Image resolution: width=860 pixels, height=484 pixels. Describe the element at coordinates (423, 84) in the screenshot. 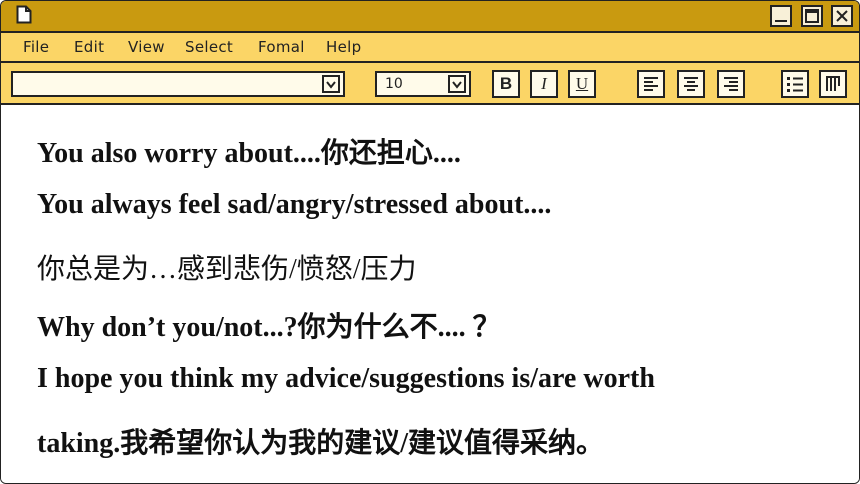

I see `font-size-select: 10` at that location.